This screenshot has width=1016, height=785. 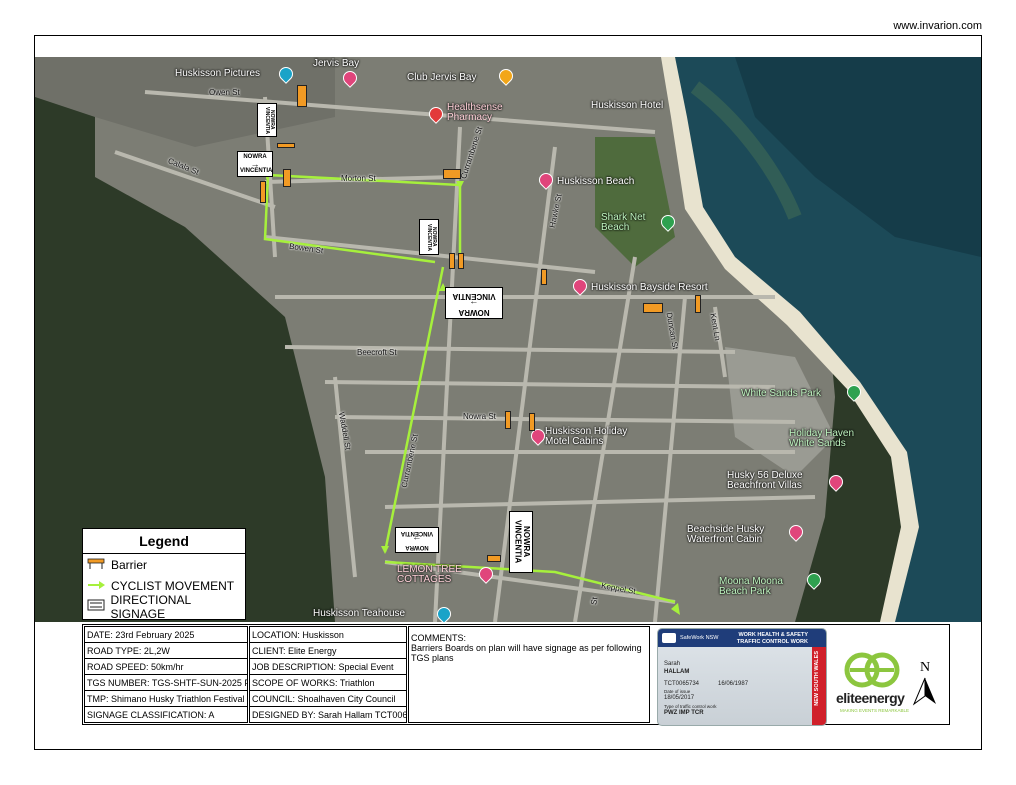 I want to click on barrier-morton-east, so click(x=452, y=174).